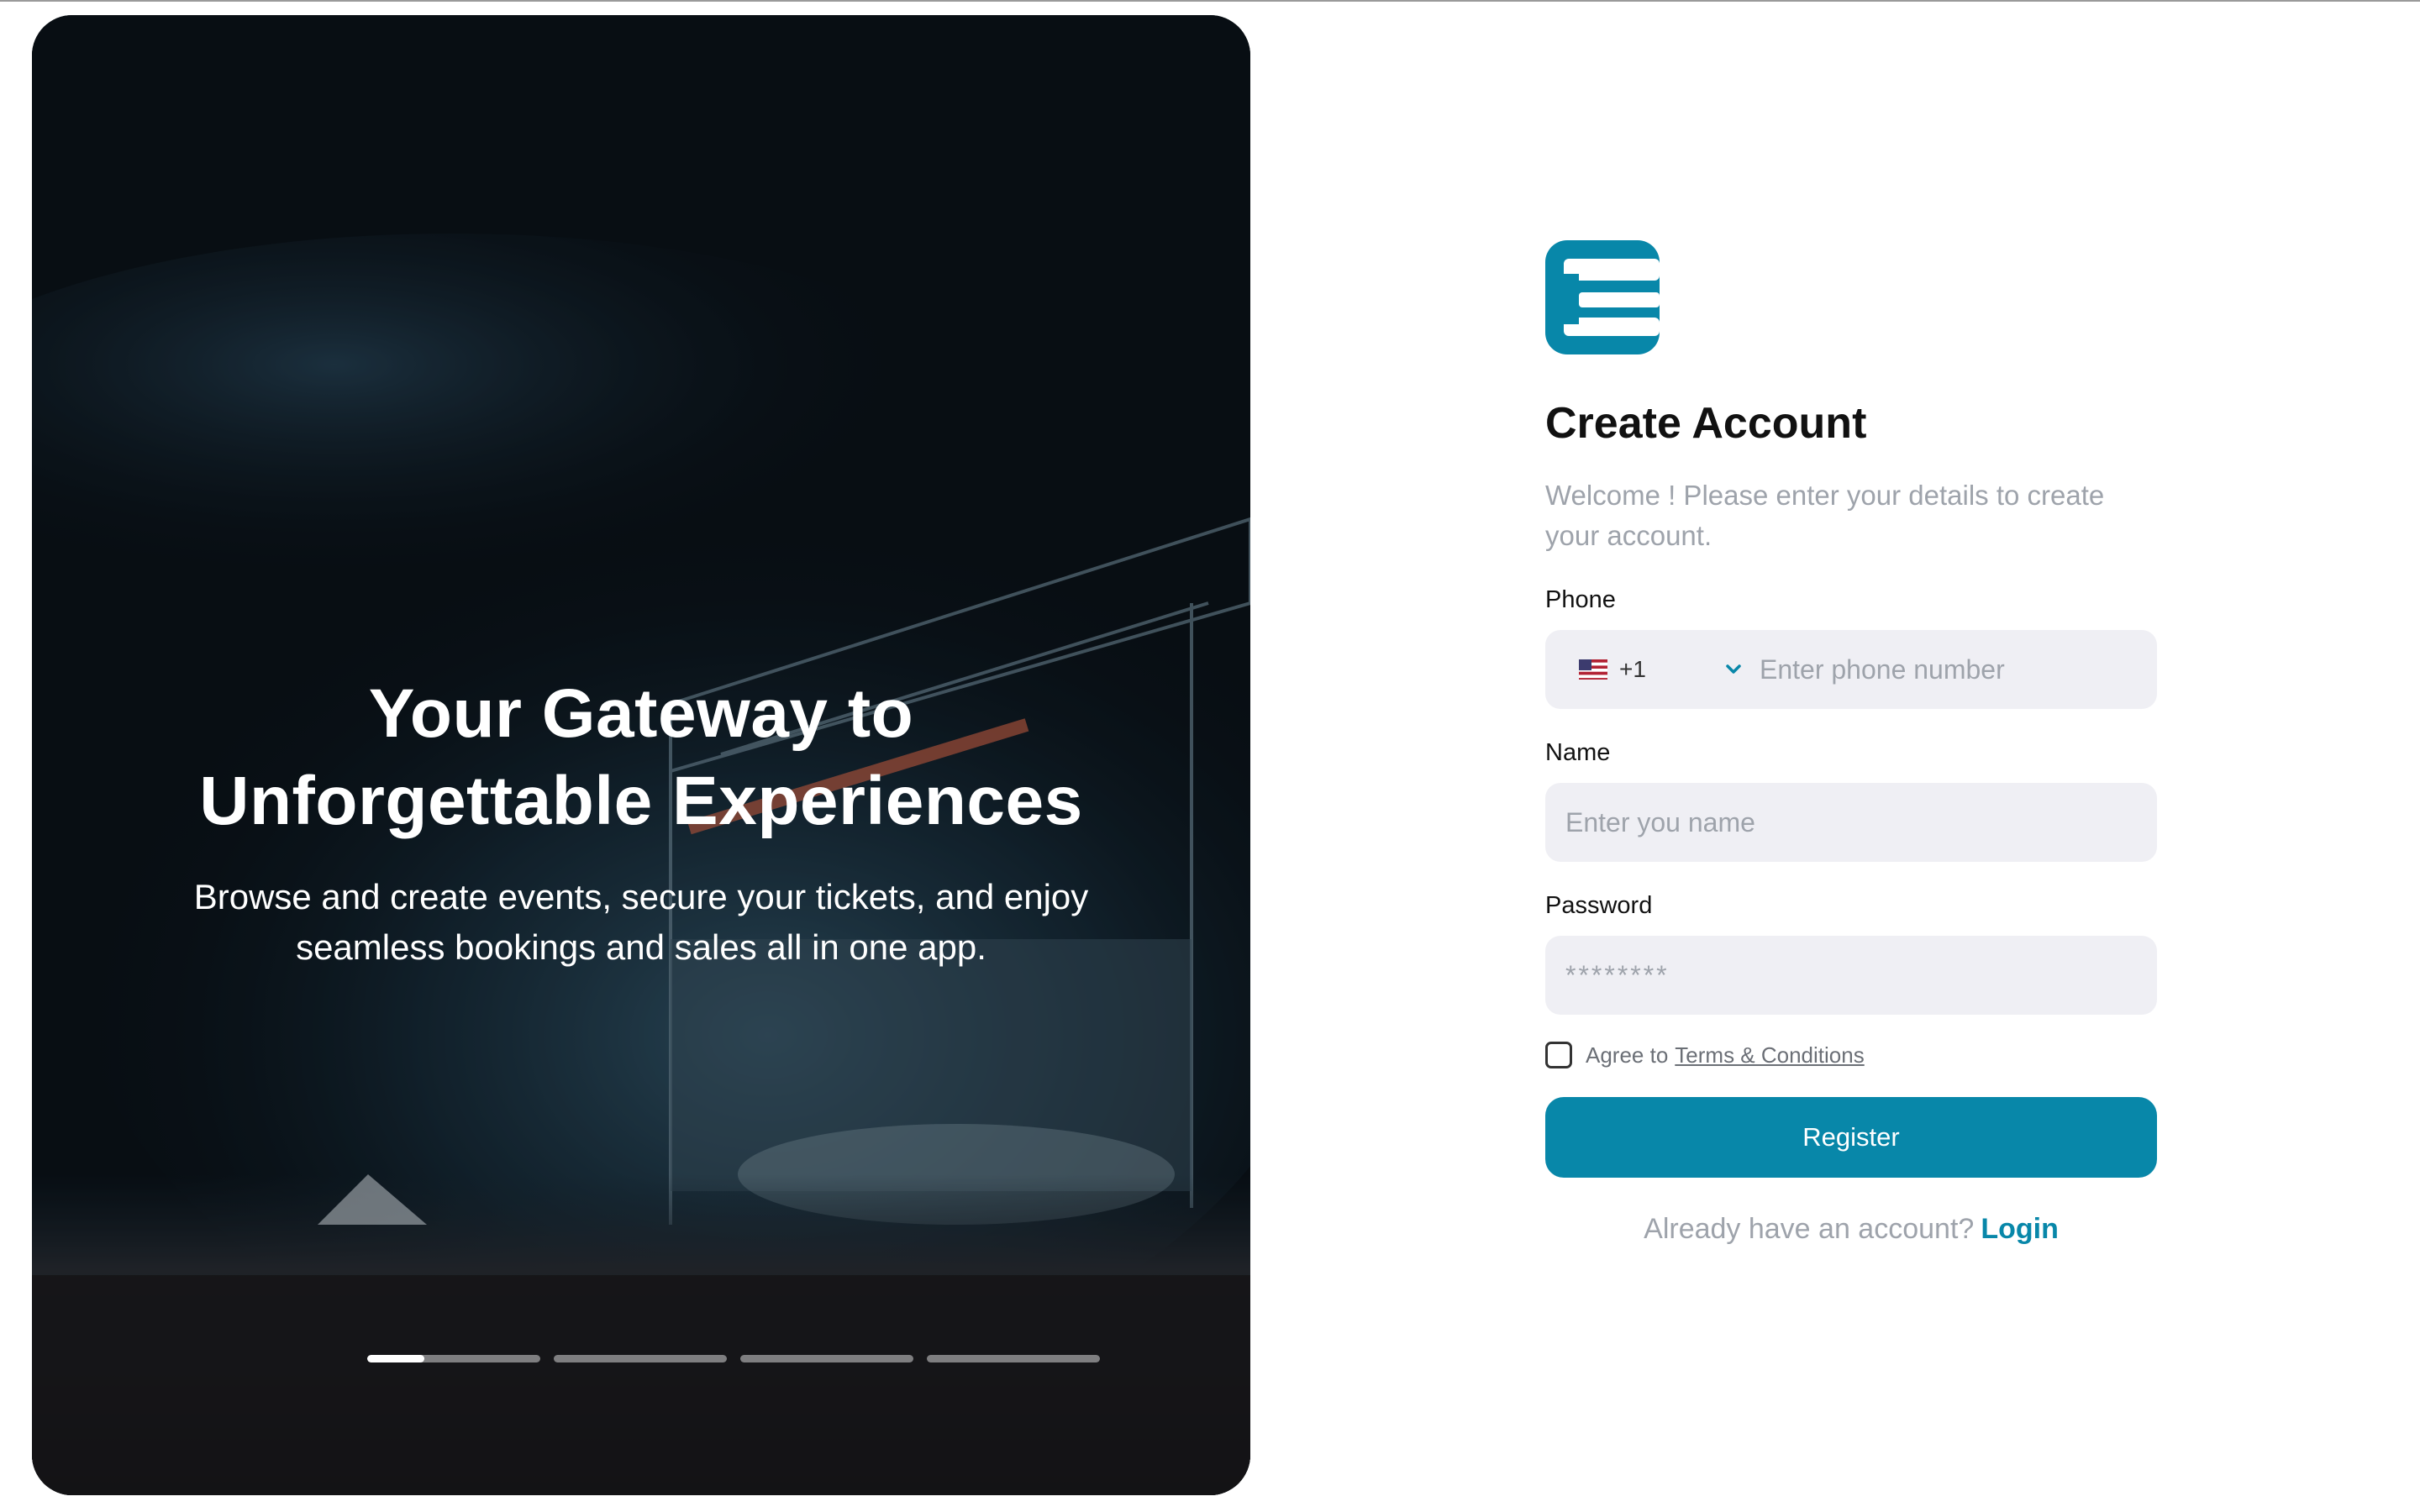 This screenshot has width=2420, height=1512. I want to click on name-field, so click(1851, 822).